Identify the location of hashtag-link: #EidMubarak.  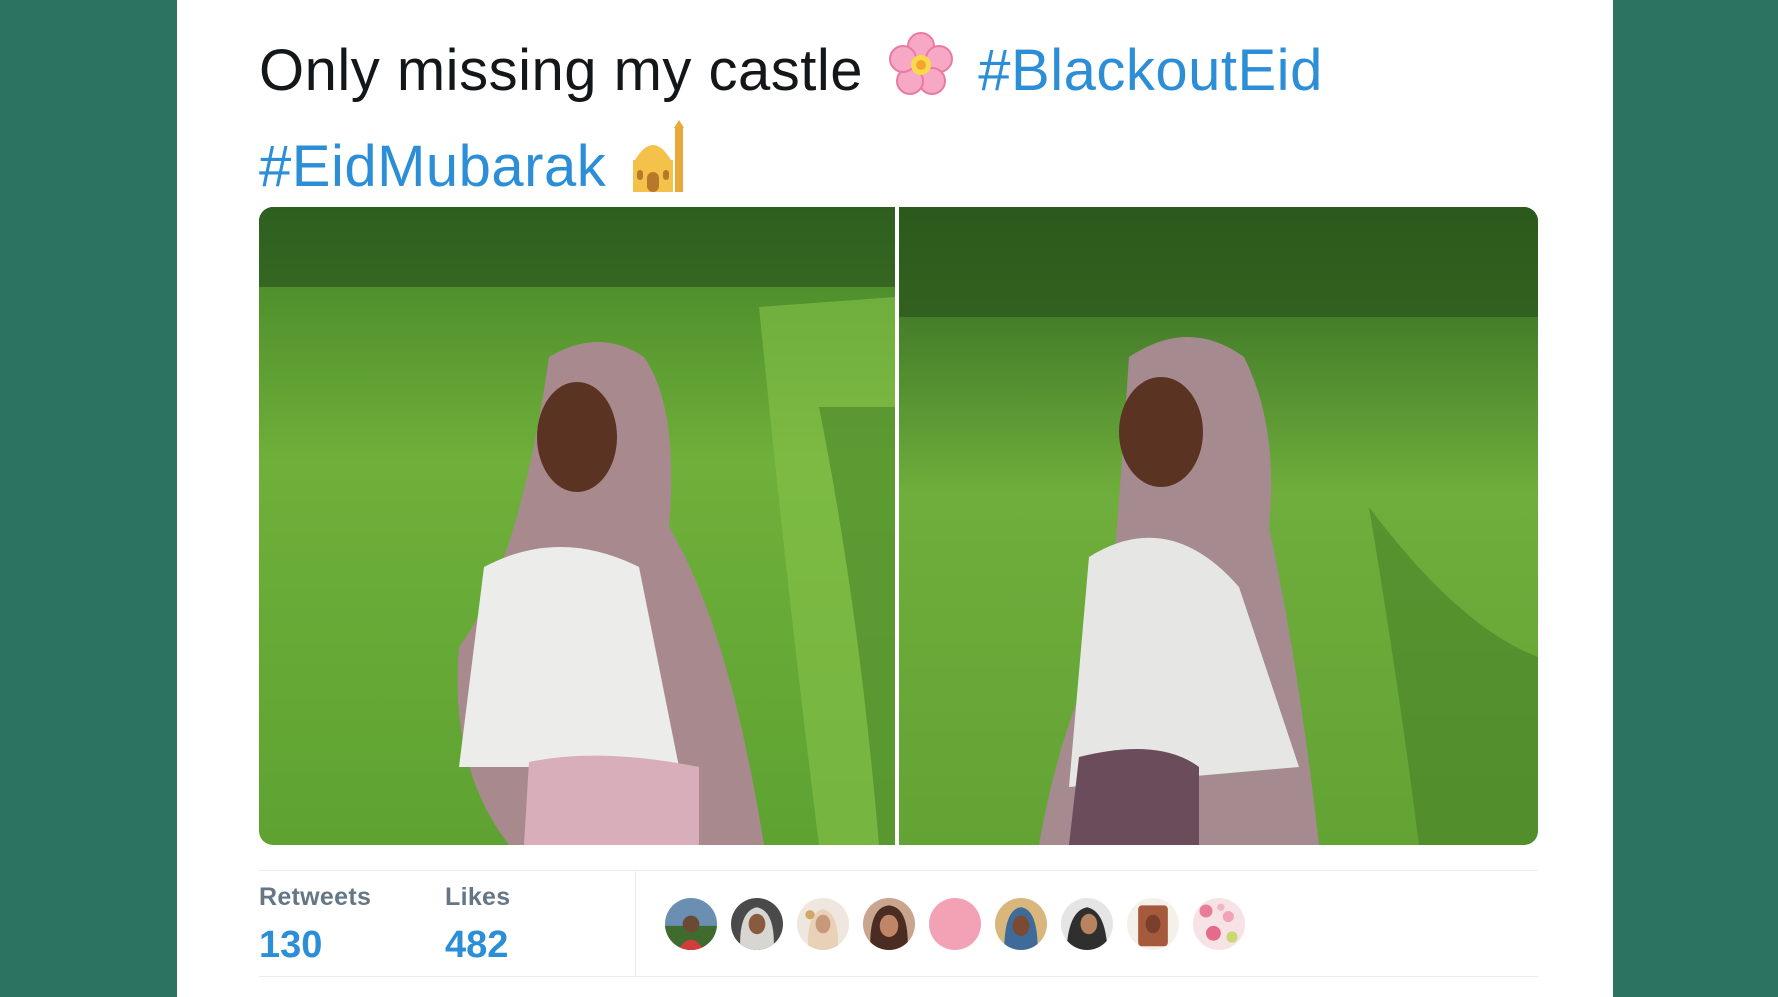
(432, 166).